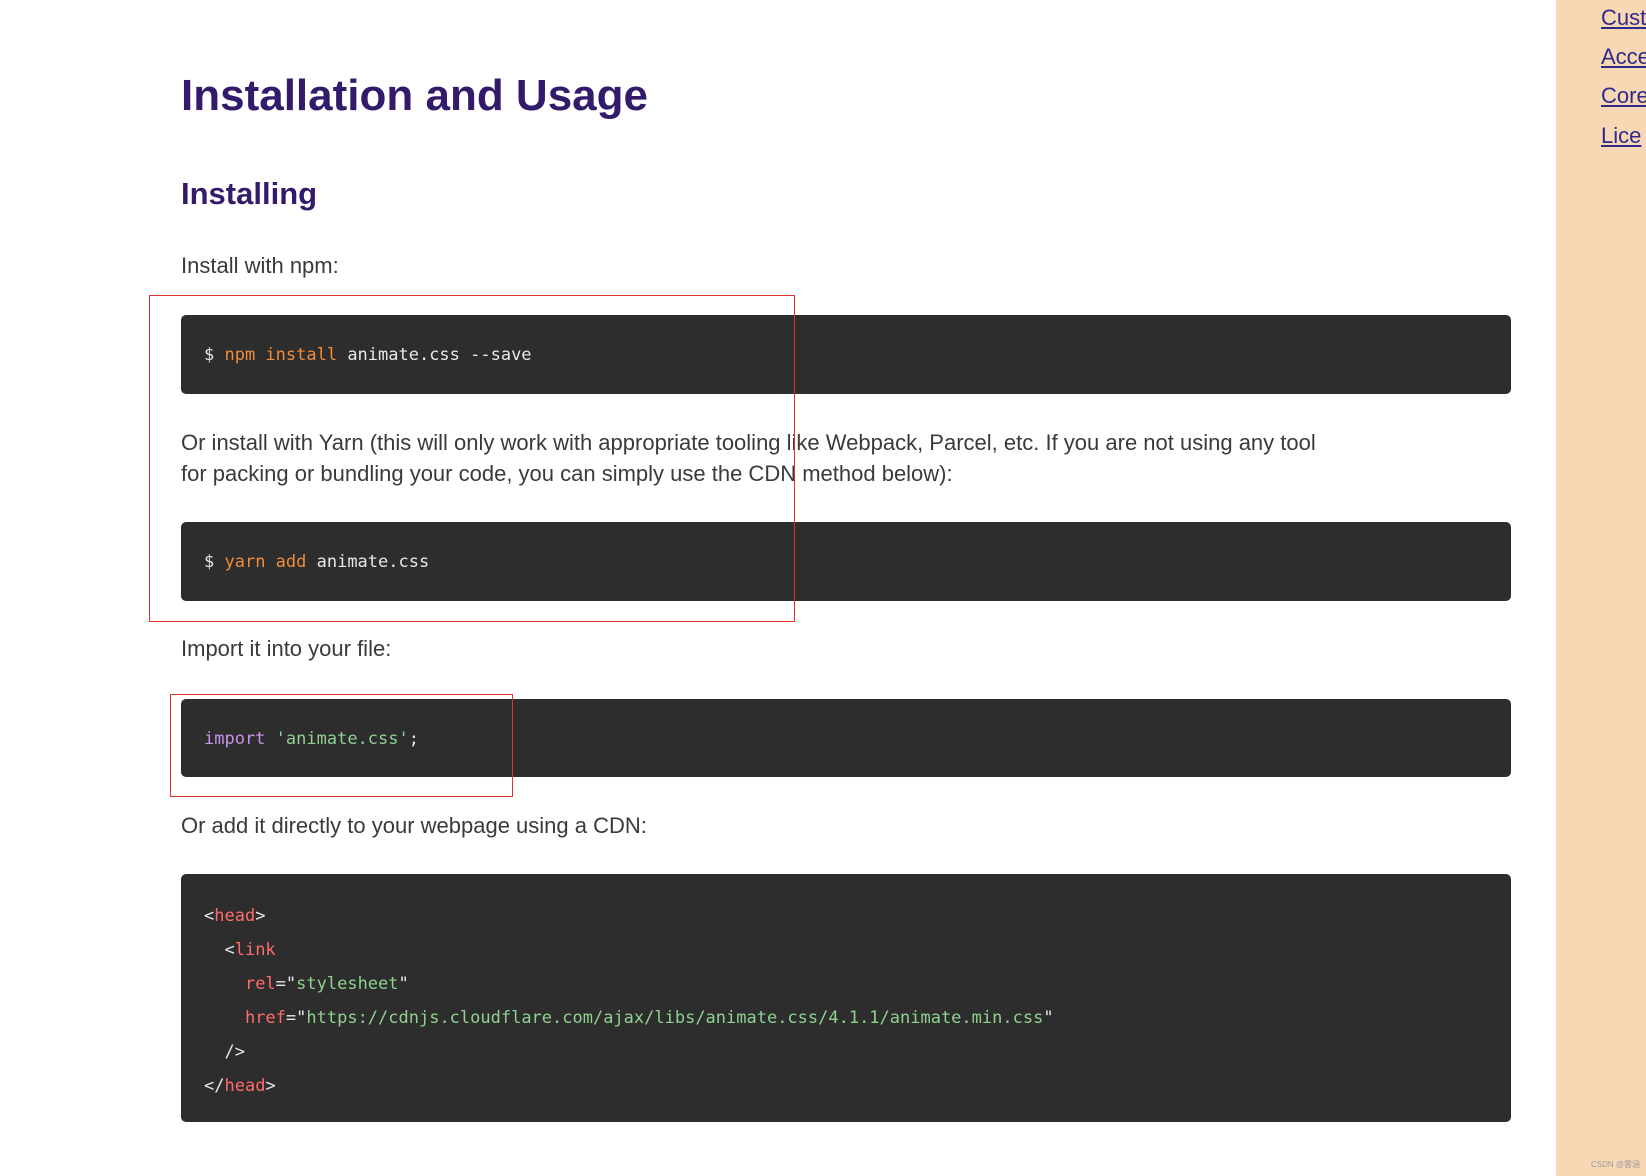  What do you see at coordinates (1623, 18) in the screenshot?
I see `sidebar-item-customizing: Cust` at bounding box center [1623, 18].